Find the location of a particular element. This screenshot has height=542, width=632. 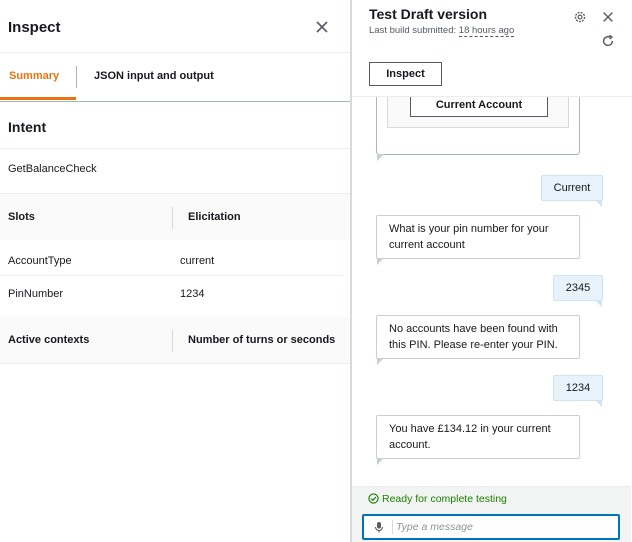

inspect-button: Inspect is located at coordinates (405, 74).